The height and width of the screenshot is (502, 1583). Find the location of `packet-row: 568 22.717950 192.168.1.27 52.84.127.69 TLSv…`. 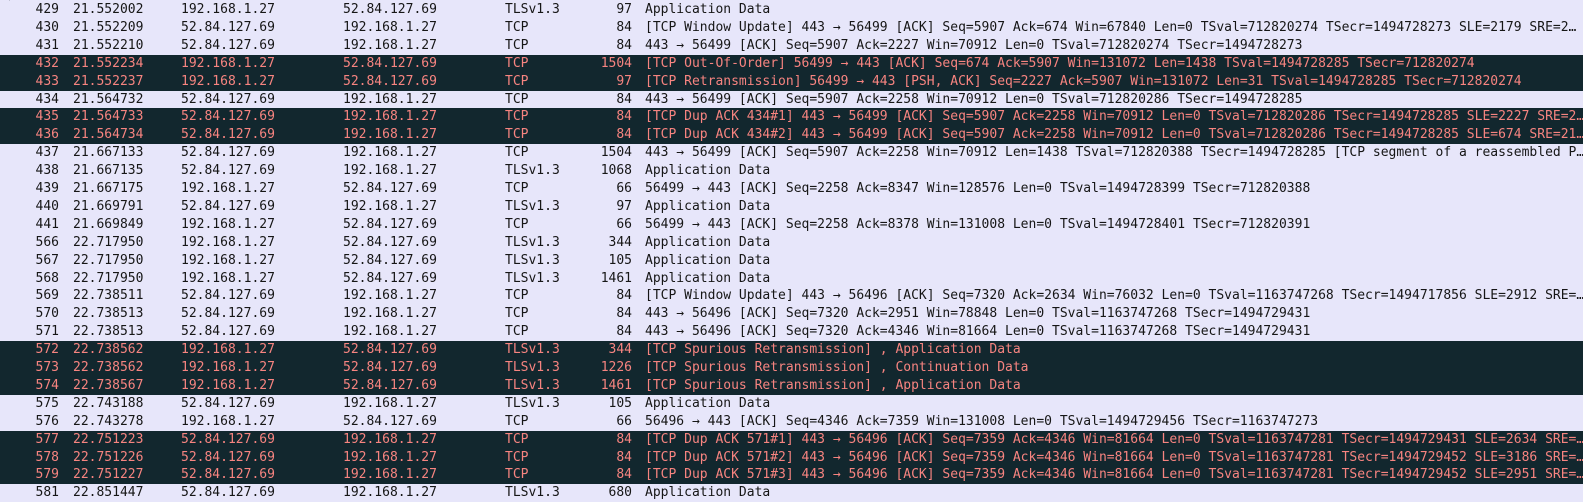

packet-row: 568 22.717950 192.168.1.27 52.84.127.69 TLSv… is located at coordinates (791, 278).